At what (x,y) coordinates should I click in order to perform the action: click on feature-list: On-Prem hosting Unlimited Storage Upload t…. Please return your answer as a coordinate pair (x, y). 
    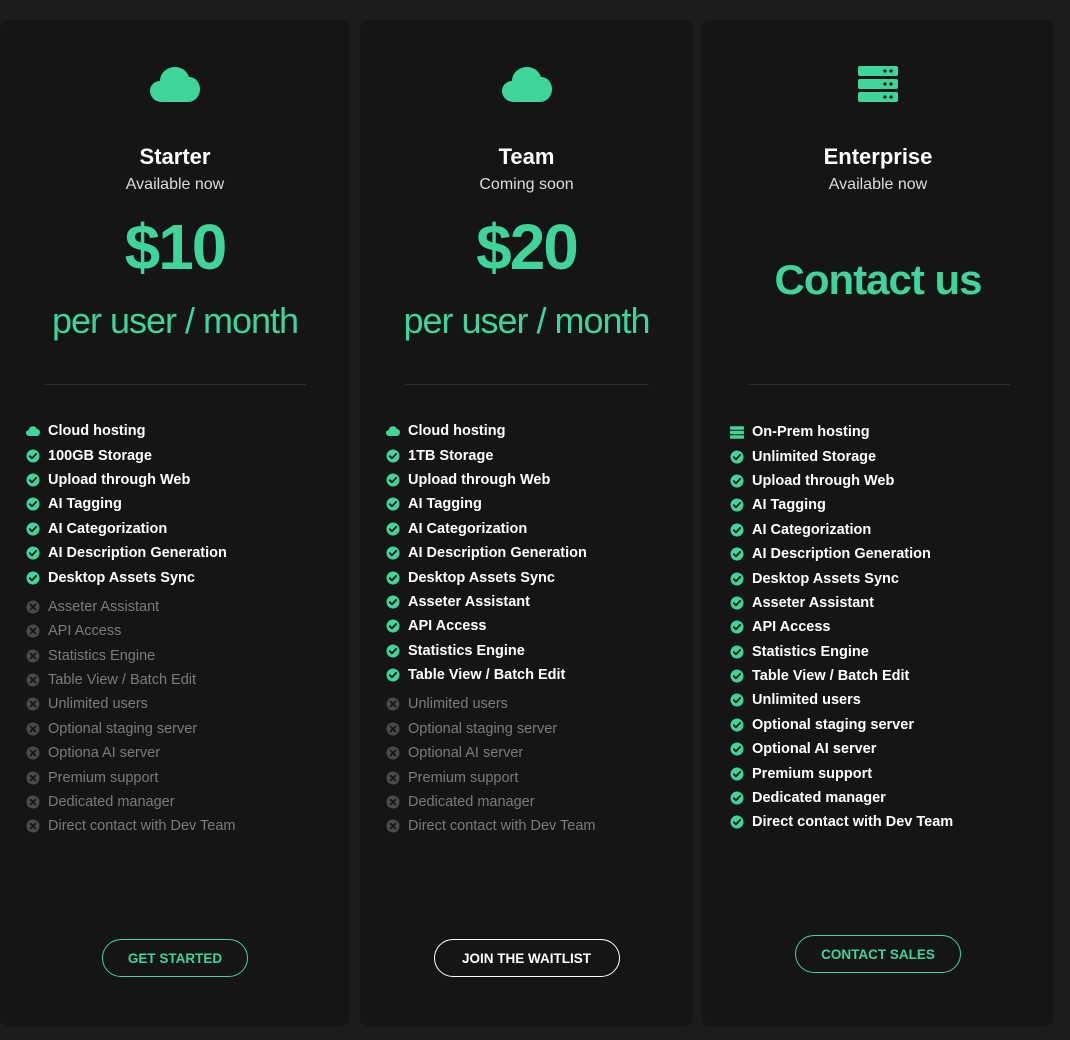
    Looking at the image, I should click on (841, 627).